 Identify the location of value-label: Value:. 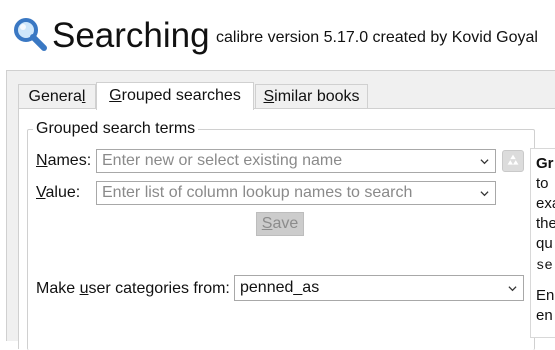
(58, 192).